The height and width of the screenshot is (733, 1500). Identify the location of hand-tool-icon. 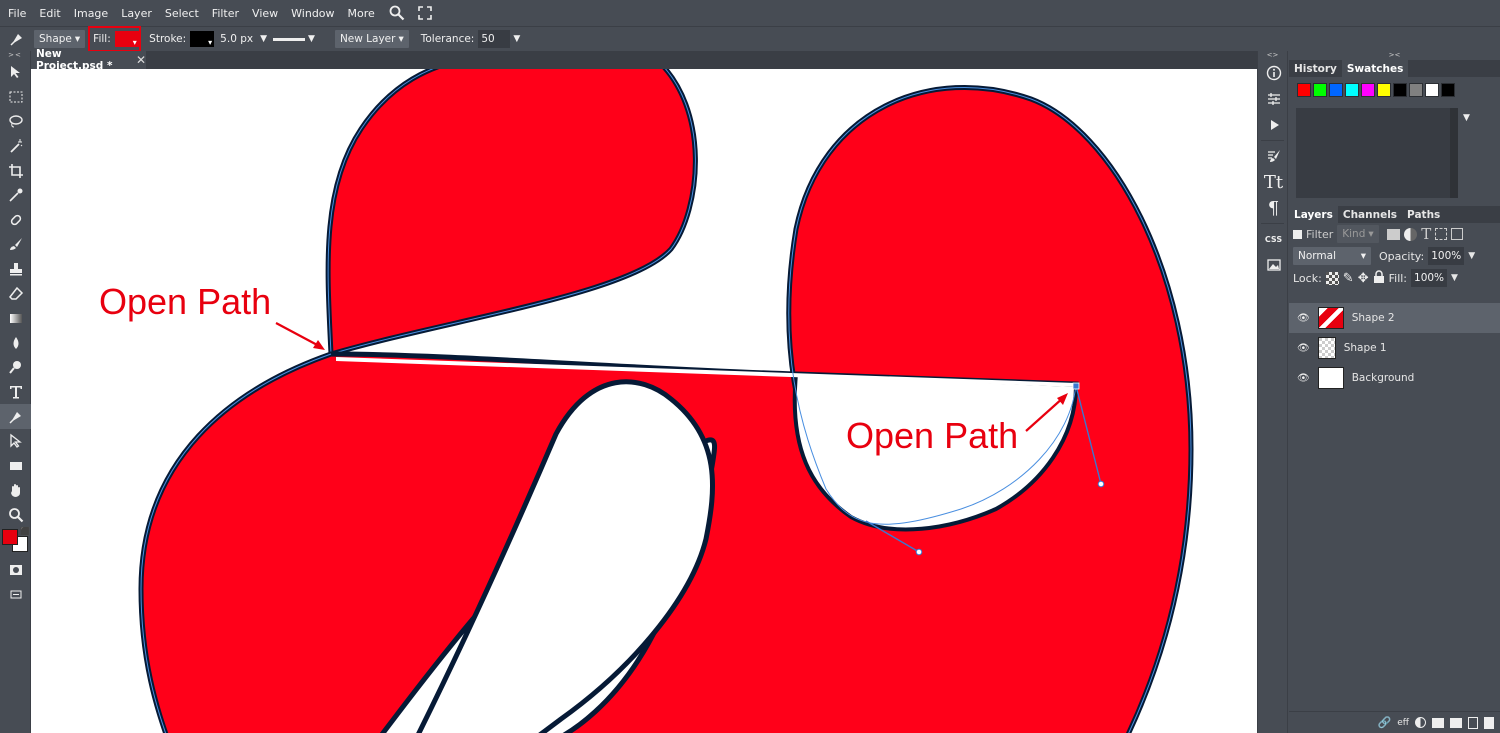
(15, 490).